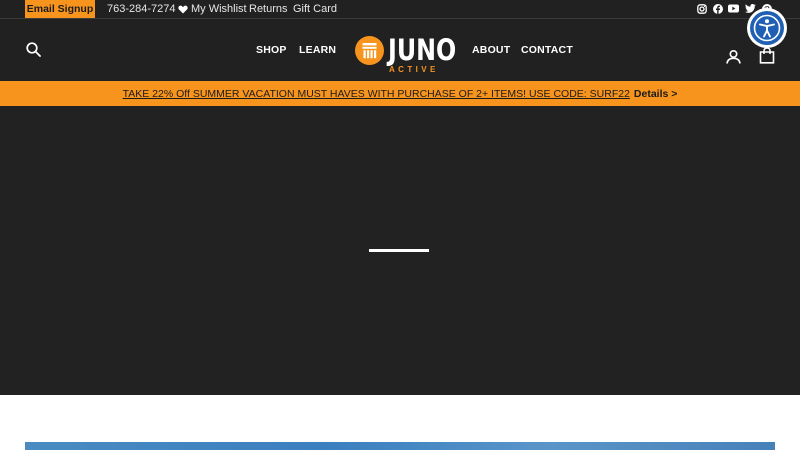 The width and height of the screenshot is (800, 450). Describe the element at coordinates (400, 446) in the screenshot. I see `featured-image` at that location.